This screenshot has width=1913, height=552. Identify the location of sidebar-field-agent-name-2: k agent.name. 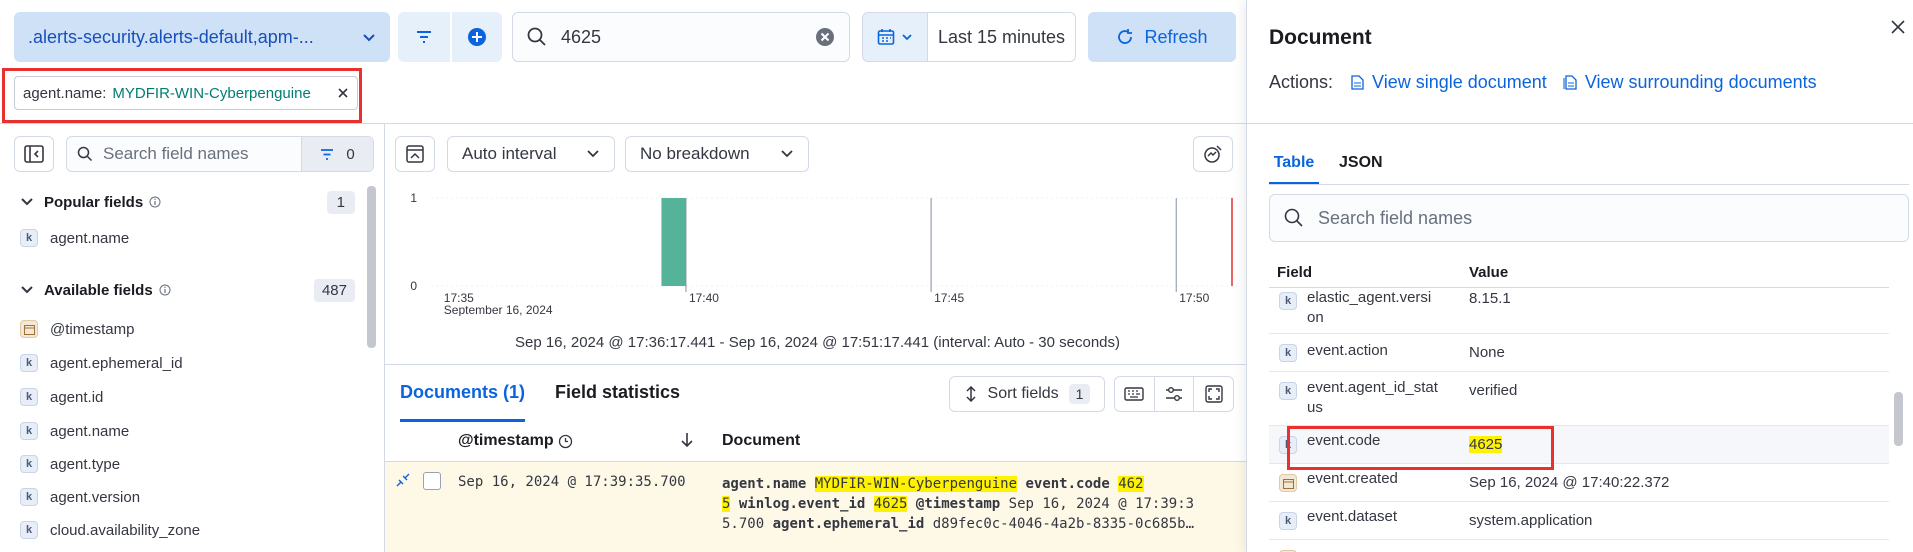
(74, 431).